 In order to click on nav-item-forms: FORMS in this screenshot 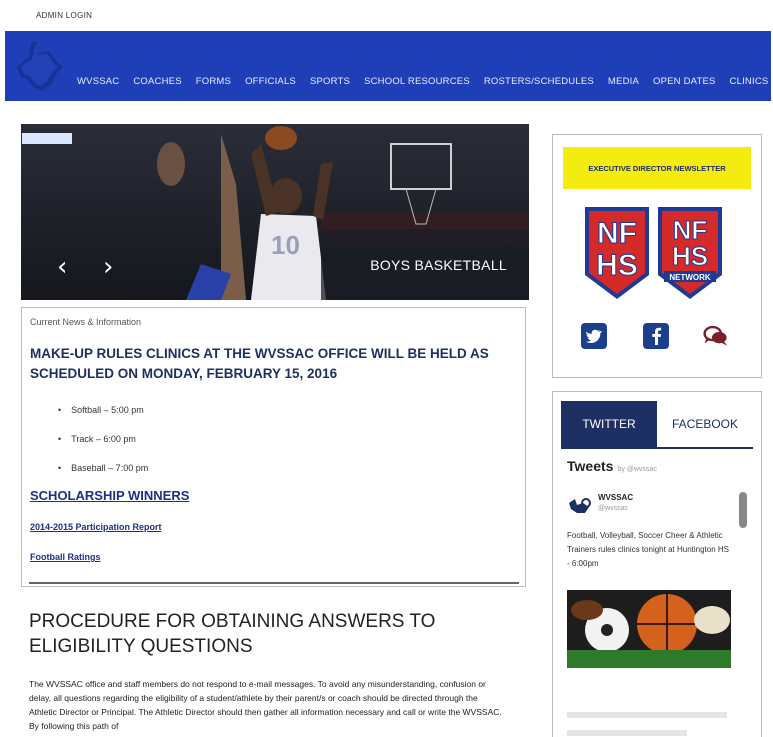, I will do `click(213, 81)`.